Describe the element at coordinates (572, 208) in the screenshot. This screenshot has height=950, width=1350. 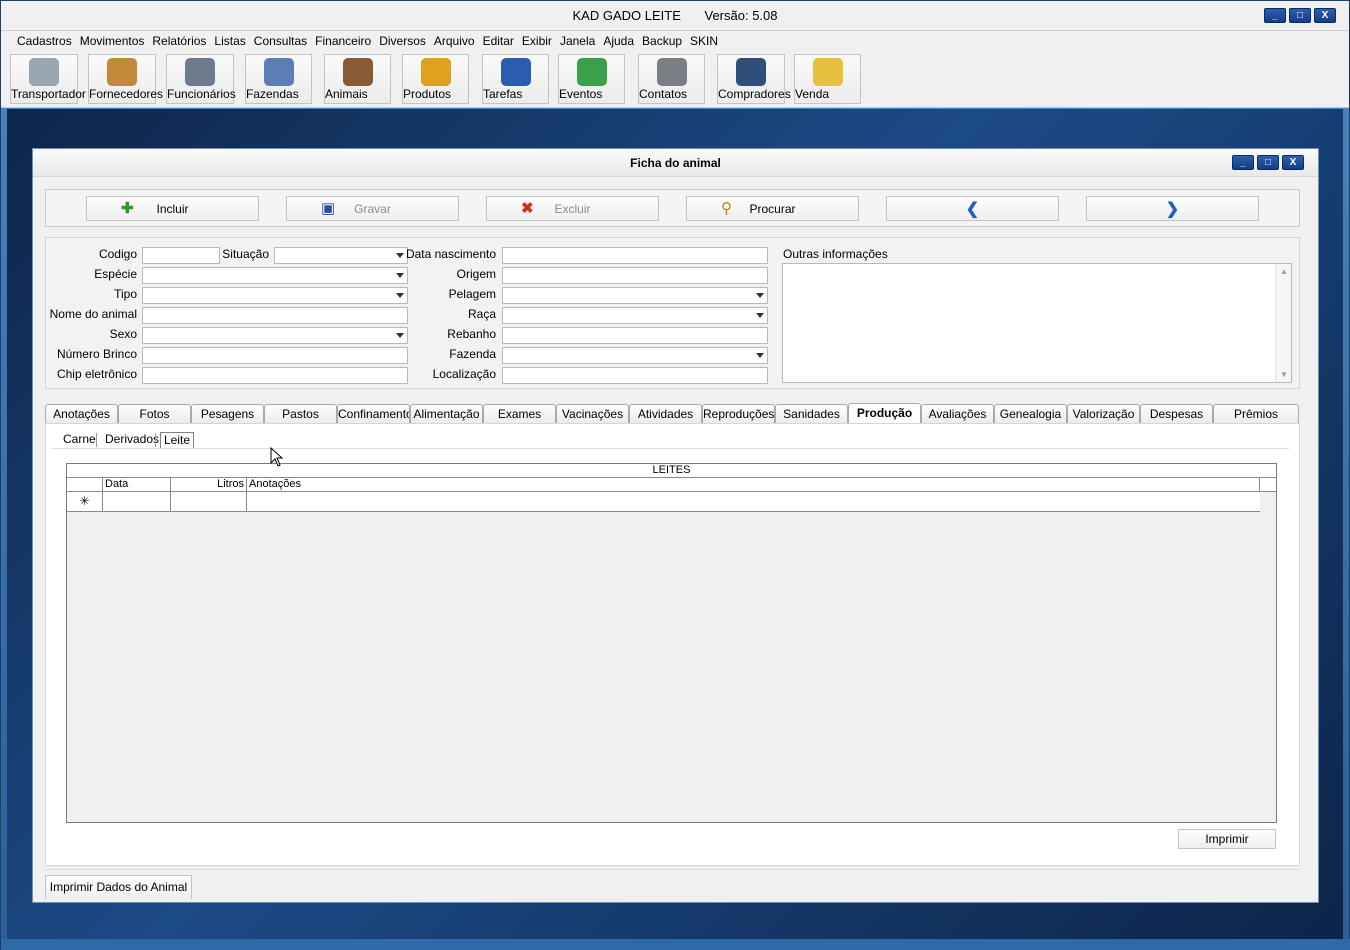
I see `excluir-button: ✖ Excluir` at that location.